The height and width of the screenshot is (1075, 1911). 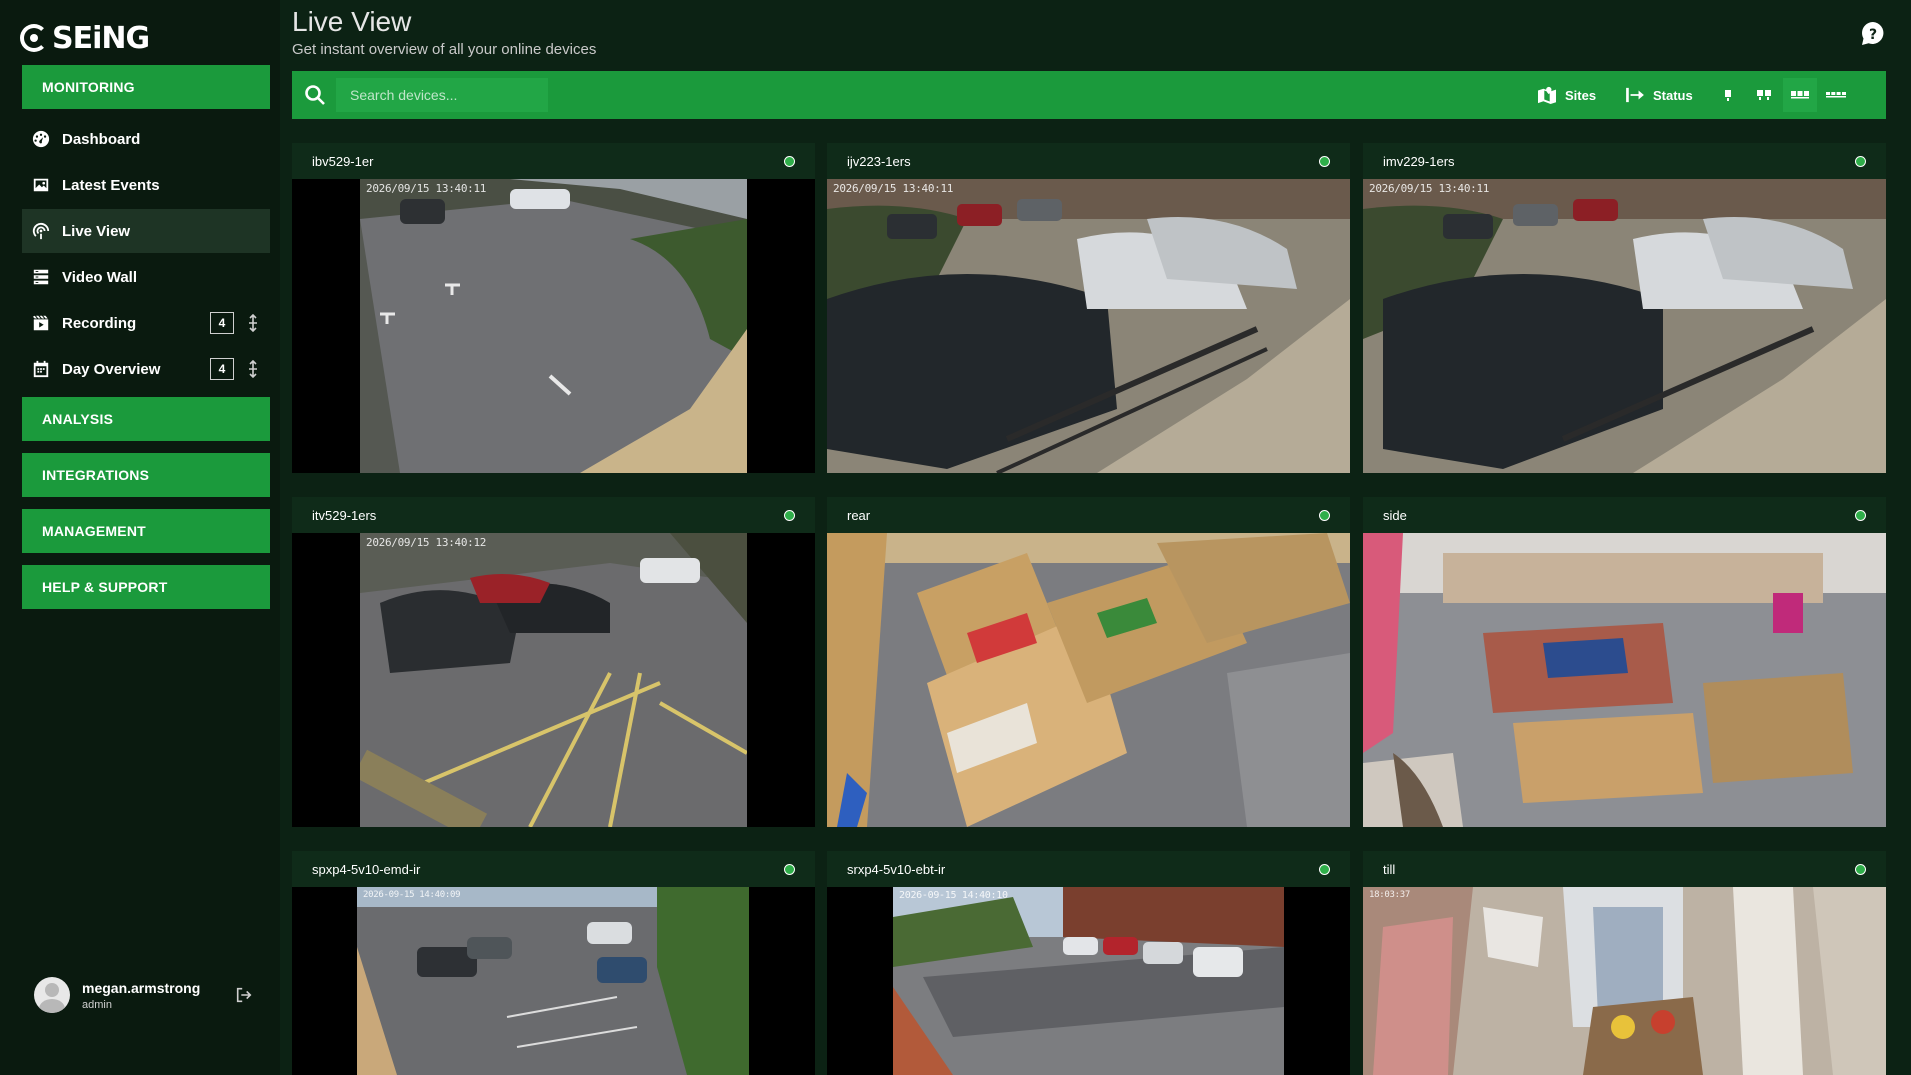 I want to click on camera-tile: ijv223-1ers 2026/09/15 13:40:11, so click(x=1088, y=308).